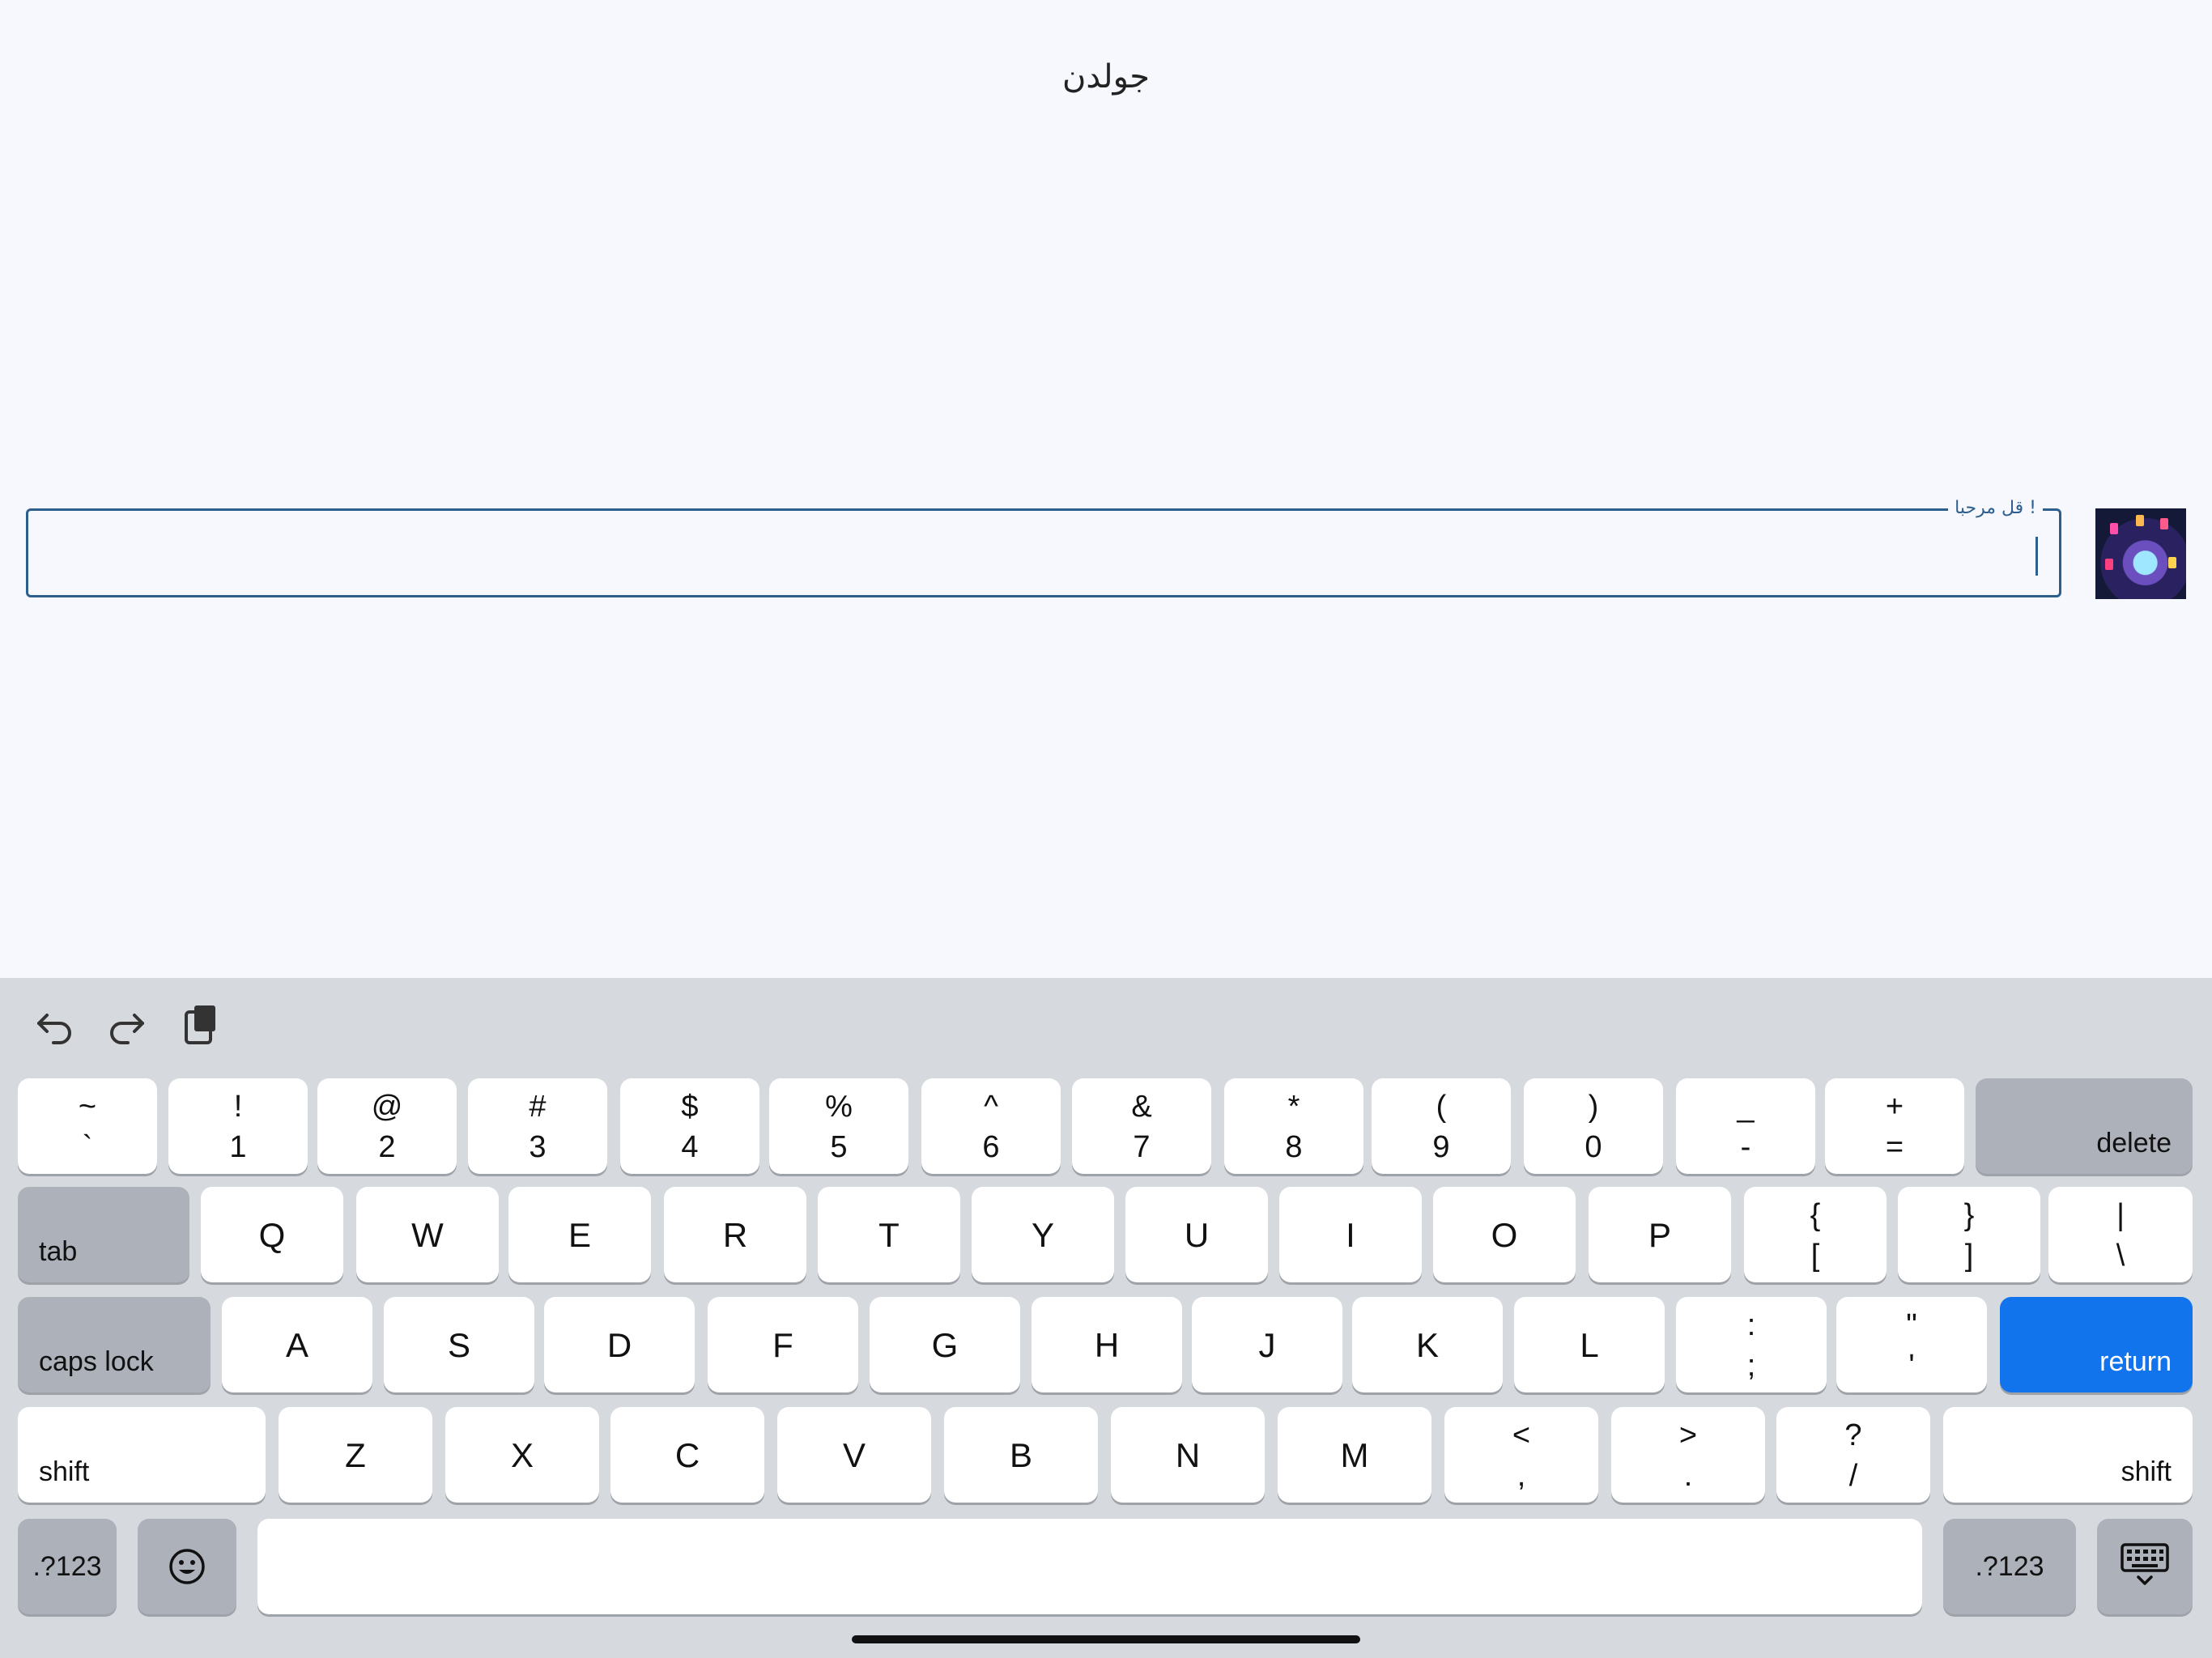 The width and height of the screenshot is (2212, 1658). Describe the element at coordinates (1441, 1126) in the screenshot. I see `key-9: (9` at that location.